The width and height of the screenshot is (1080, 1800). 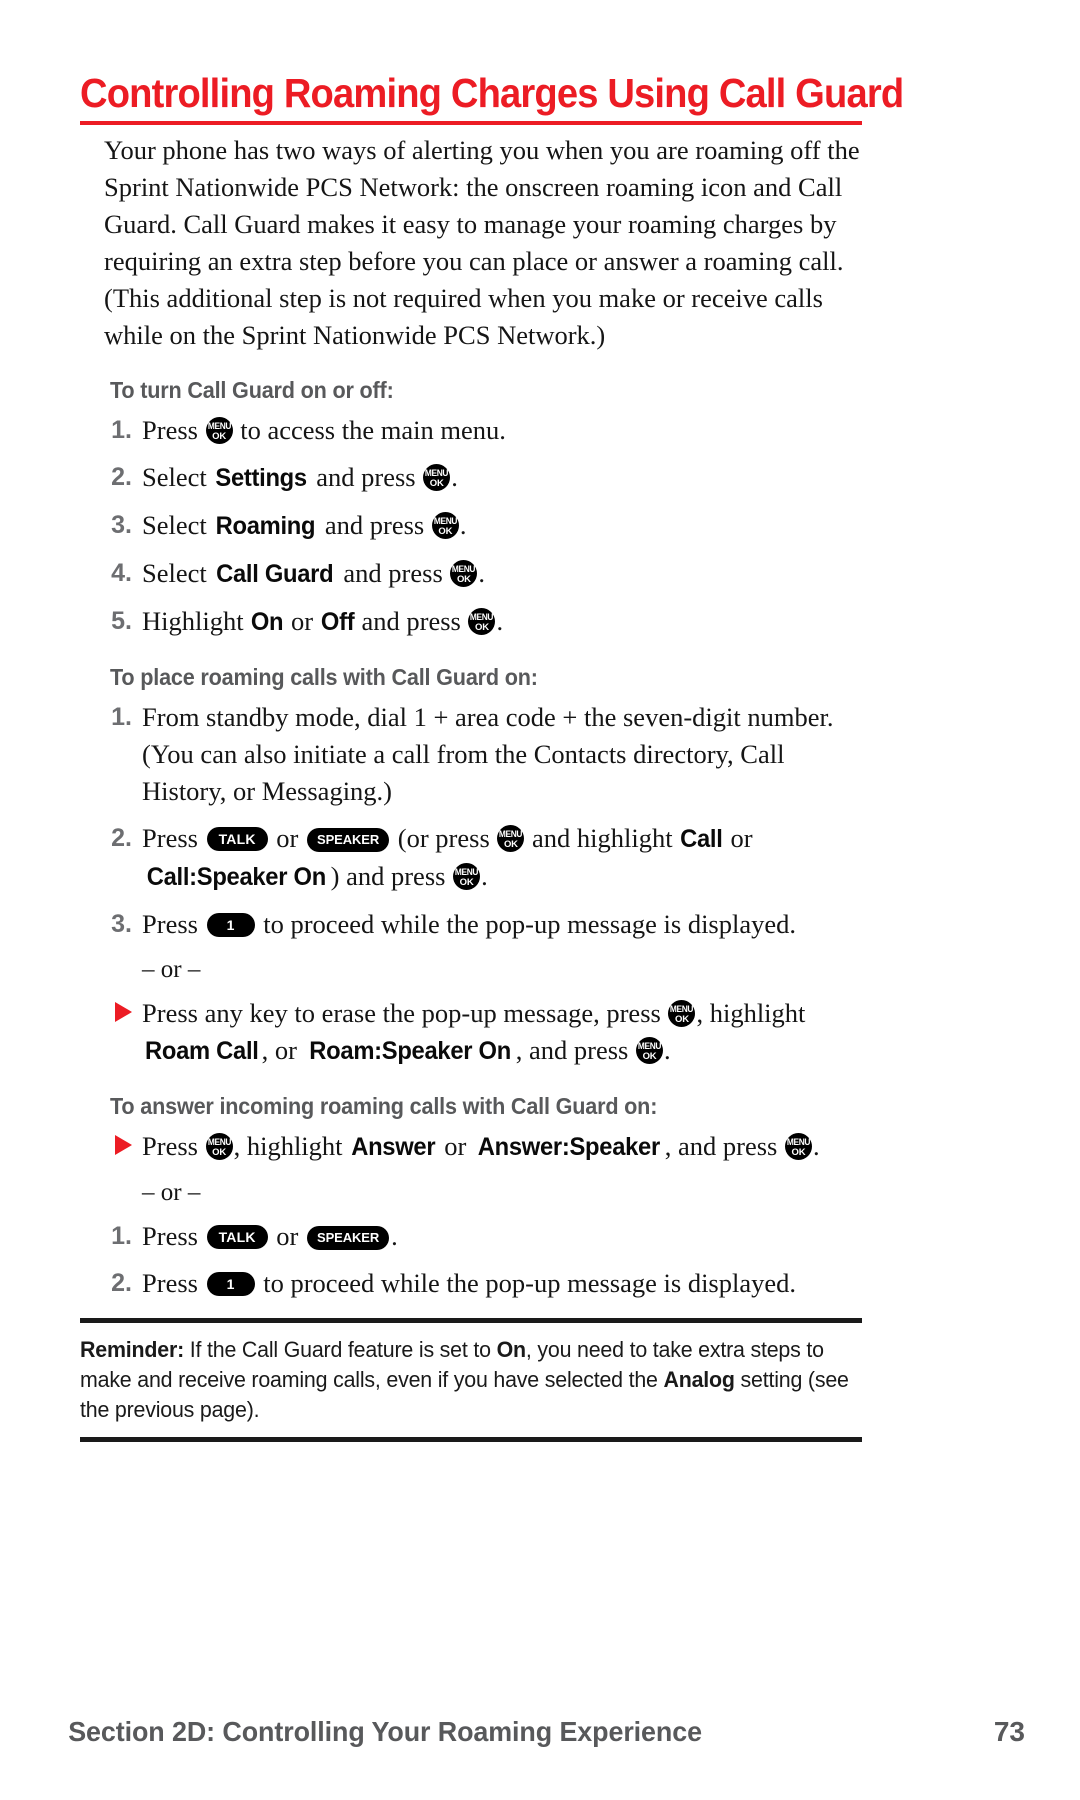 What do you see at coordinates (121, 573) in the screenshot?
I see `step-number: 4.` at bounding box center [121, 573].